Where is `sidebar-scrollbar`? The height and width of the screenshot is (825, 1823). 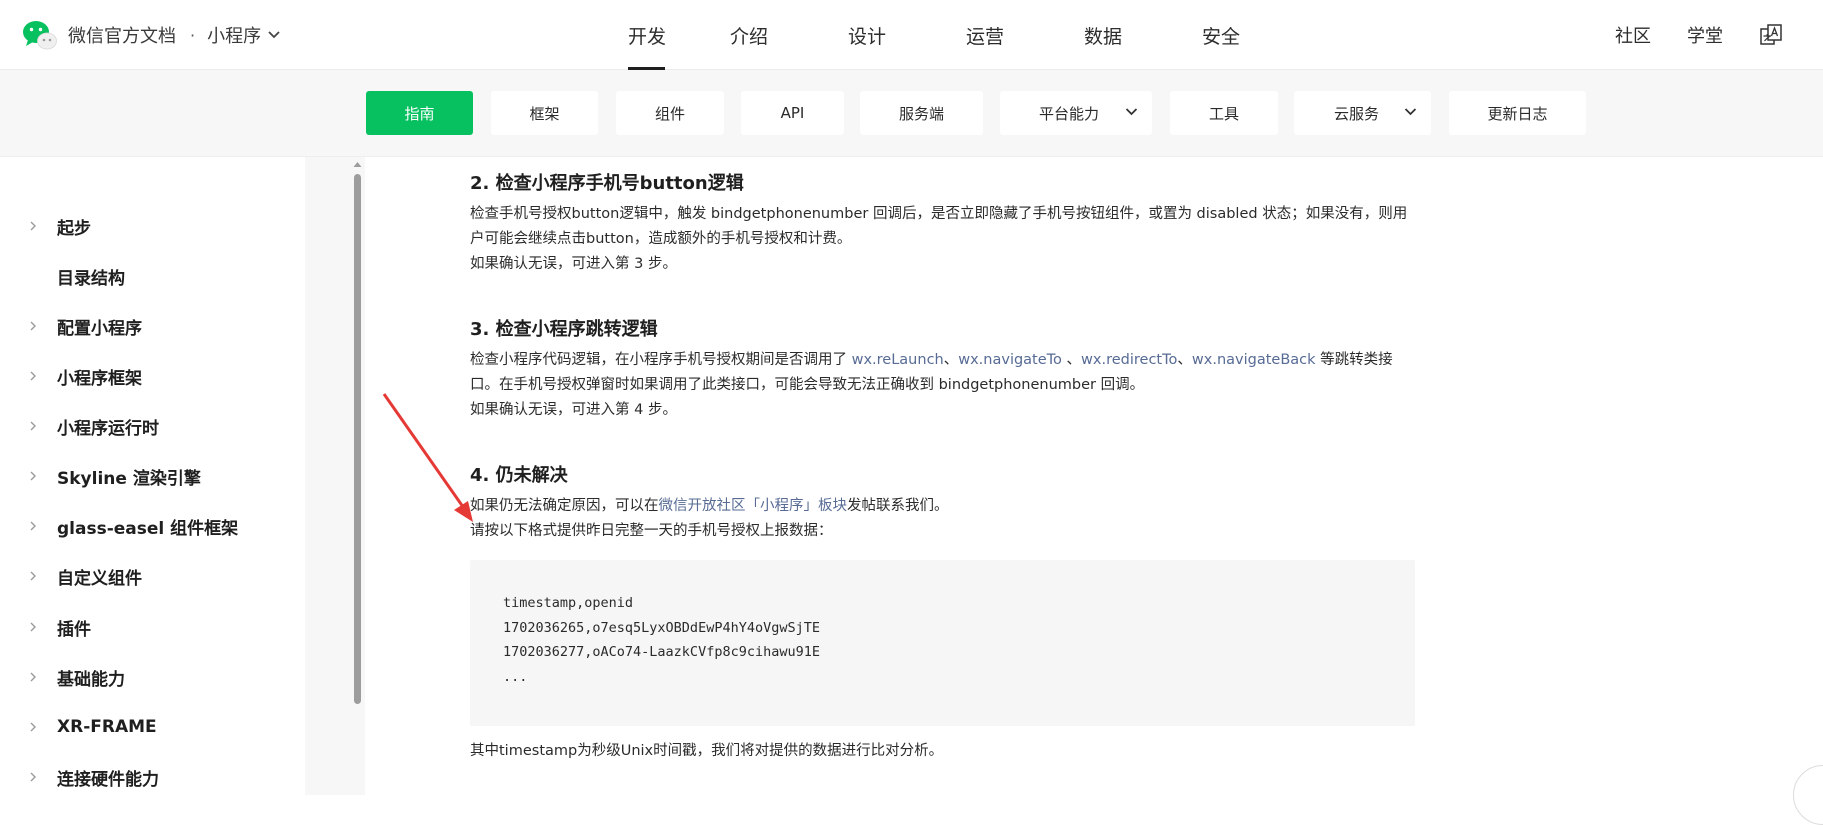
sidebar-scrollbar is located at coordinates (357, 476).